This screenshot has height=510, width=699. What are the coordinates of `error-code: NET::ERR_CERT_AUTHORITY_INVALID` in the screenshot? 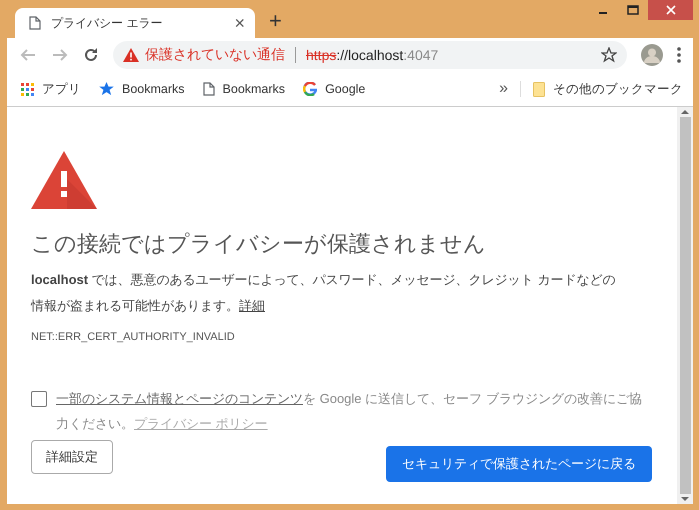 It's located at (133, 337).